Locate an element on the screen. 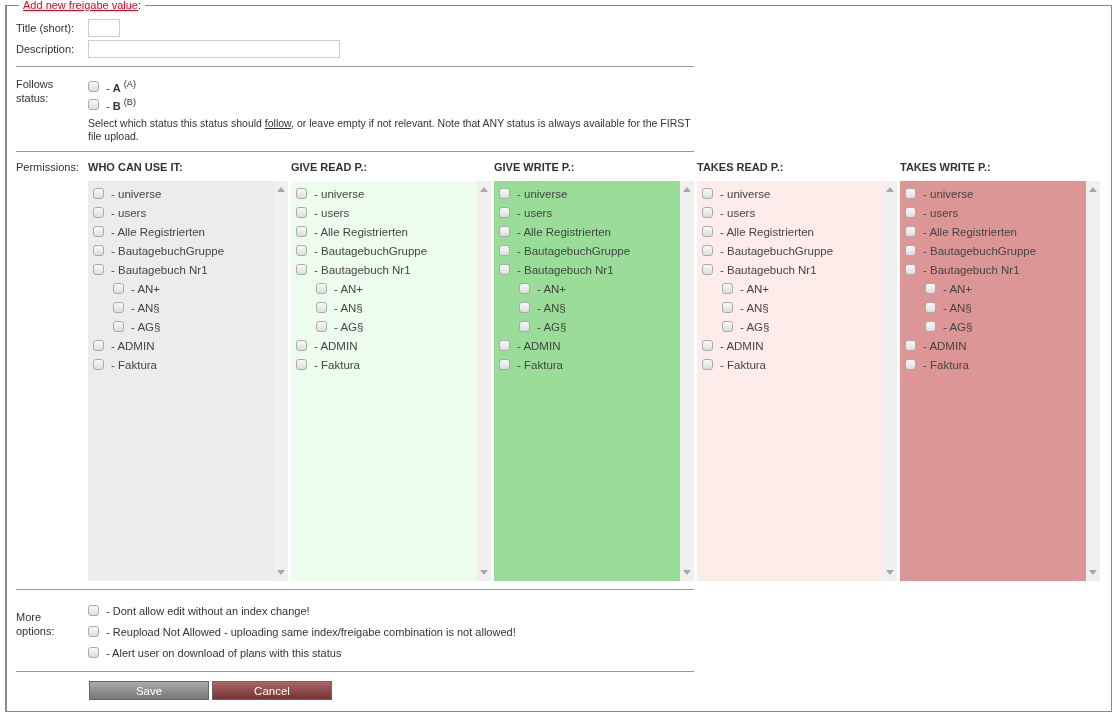  section-label: Permissions: is located at coordinates (48, 167).